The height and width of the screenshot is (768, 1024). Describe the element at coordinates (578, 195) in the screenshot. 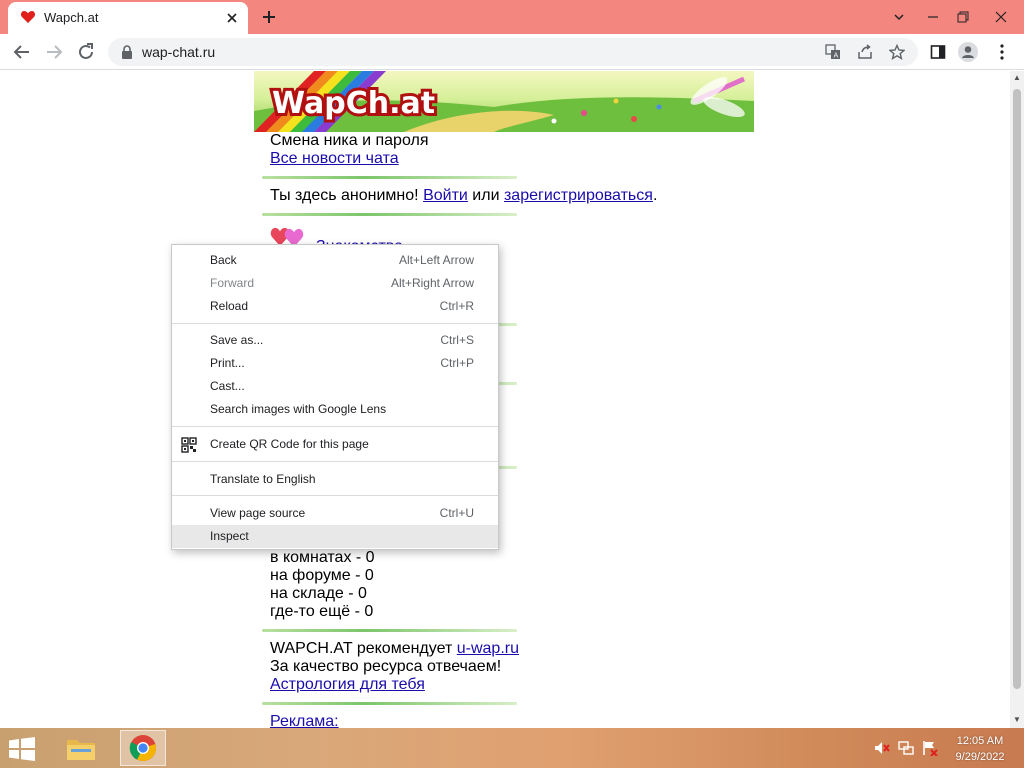

I see `register-link: зарегистрироваться` at that location.